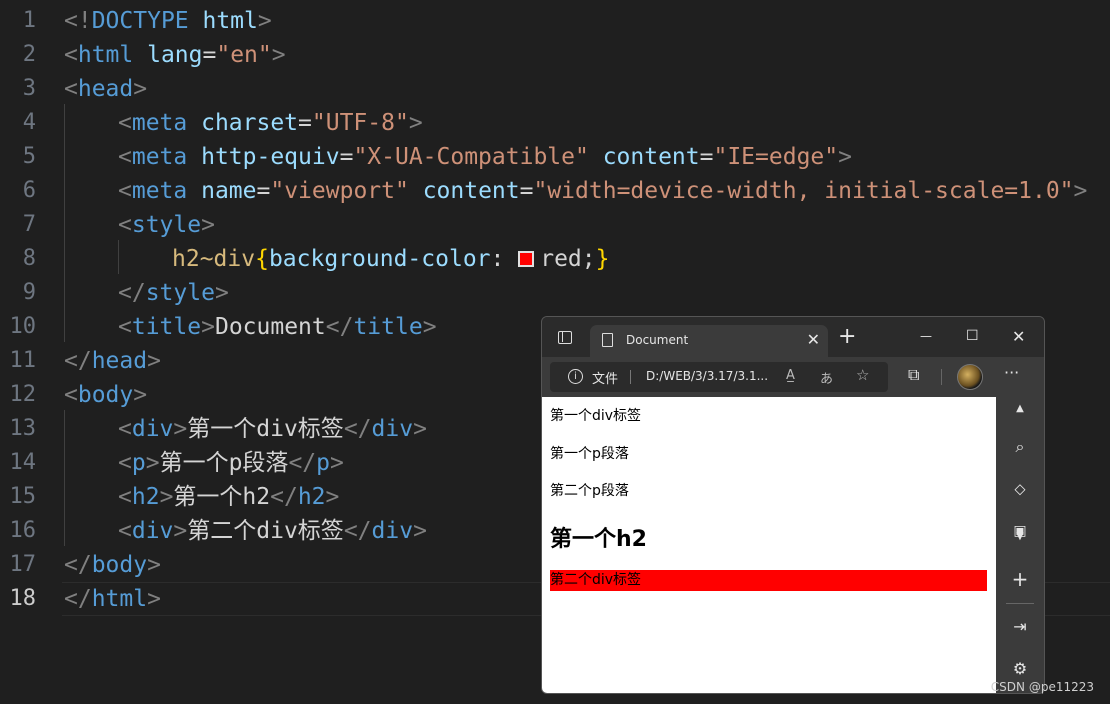 The image size is (1110, 704). What do you see at coordinates (555, 123) in the screenshot?
I see `code-line: 4 <meta charset="UTF-8">` at bounding box center [555, 123].